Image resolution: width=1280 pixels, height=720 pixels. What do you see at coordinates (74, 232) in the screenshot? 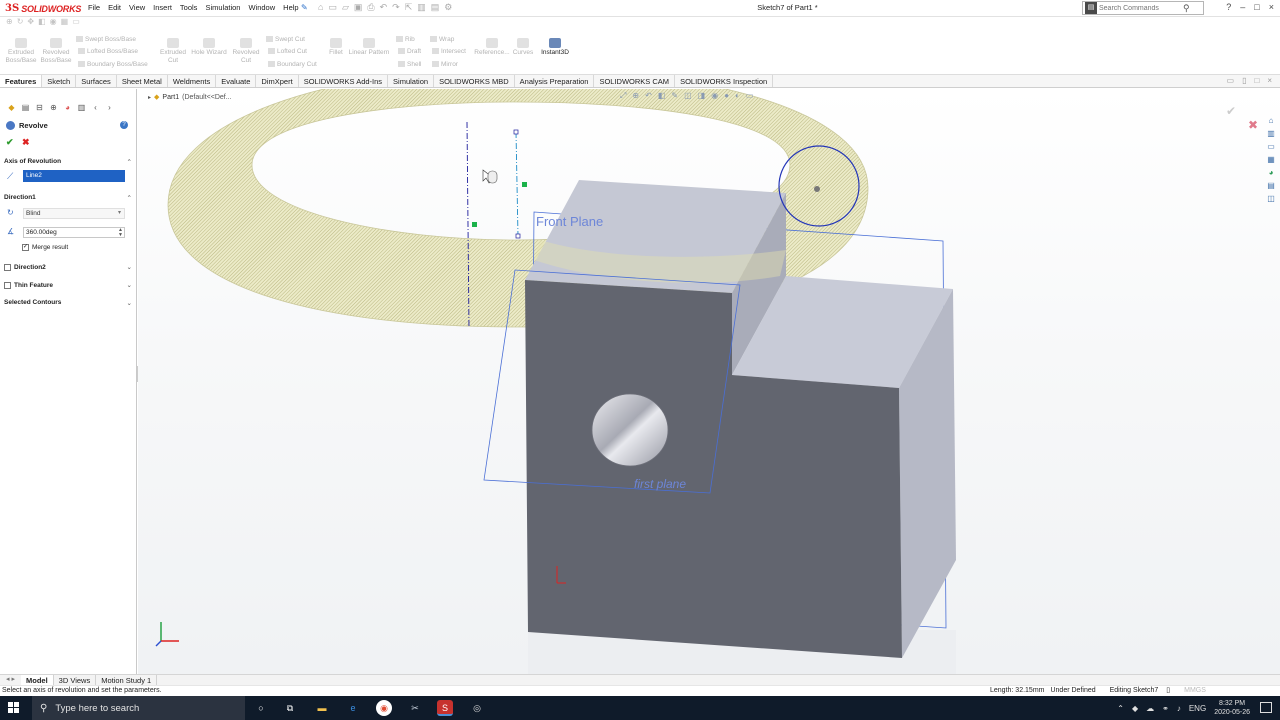
I see `angle-input: 360.00deg ▲ ▼` at bounding box center [74, 232].